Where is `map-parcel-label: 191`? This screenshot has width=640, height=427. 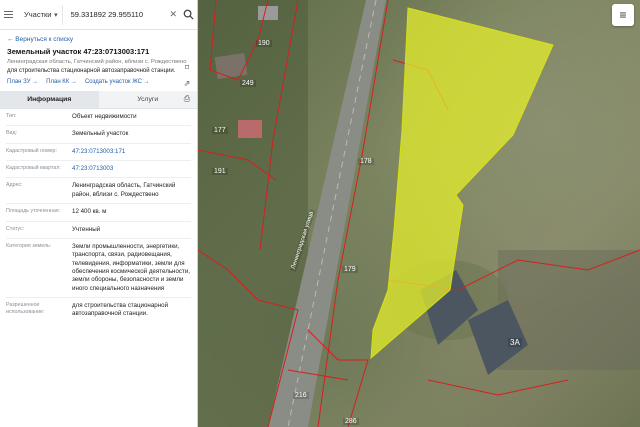 map-parcel-label: 191 is located at coordinates (220, 171).